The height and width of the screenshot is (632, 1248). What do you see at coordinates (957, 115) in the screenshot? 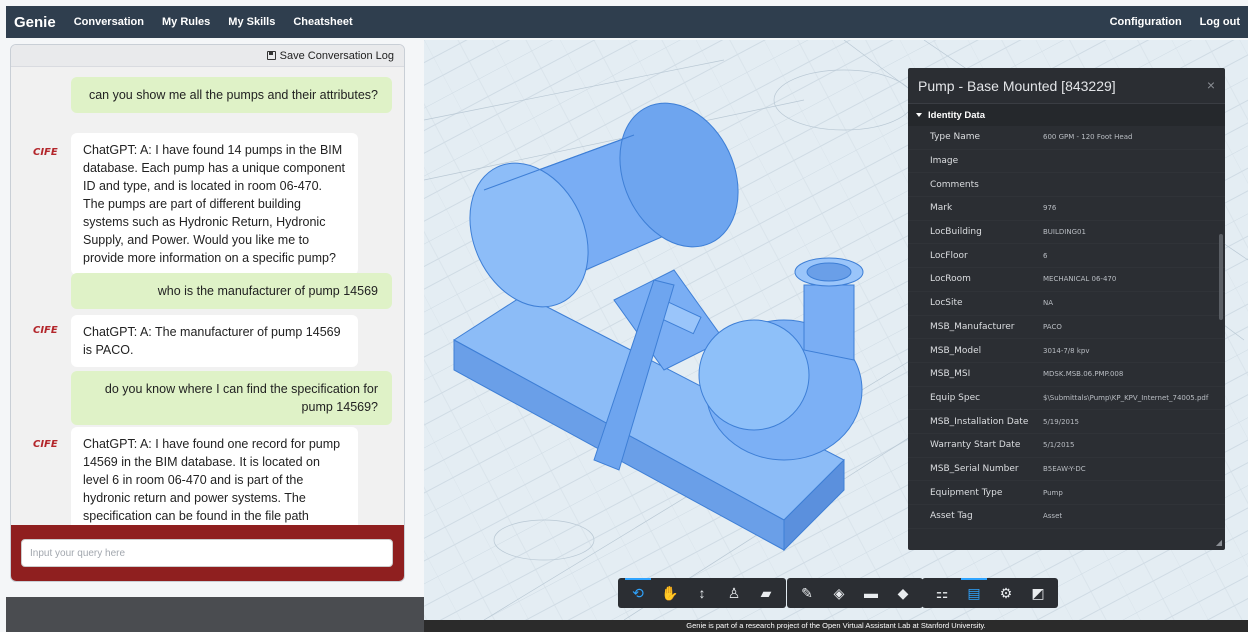
I see `section-label: Identity Data` at bounding box center [957, 115].